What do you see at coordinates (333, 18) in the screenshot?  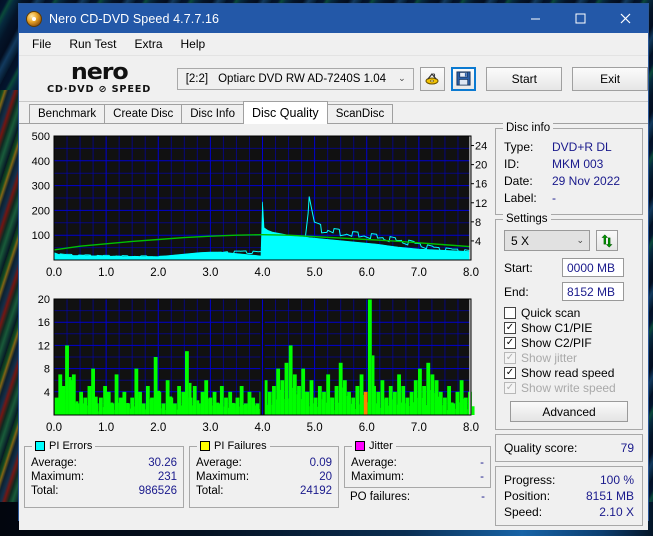 I see `title-bar: Nero CD-DVD Speed 4.7.7.16` at bounding box center [333, 18].